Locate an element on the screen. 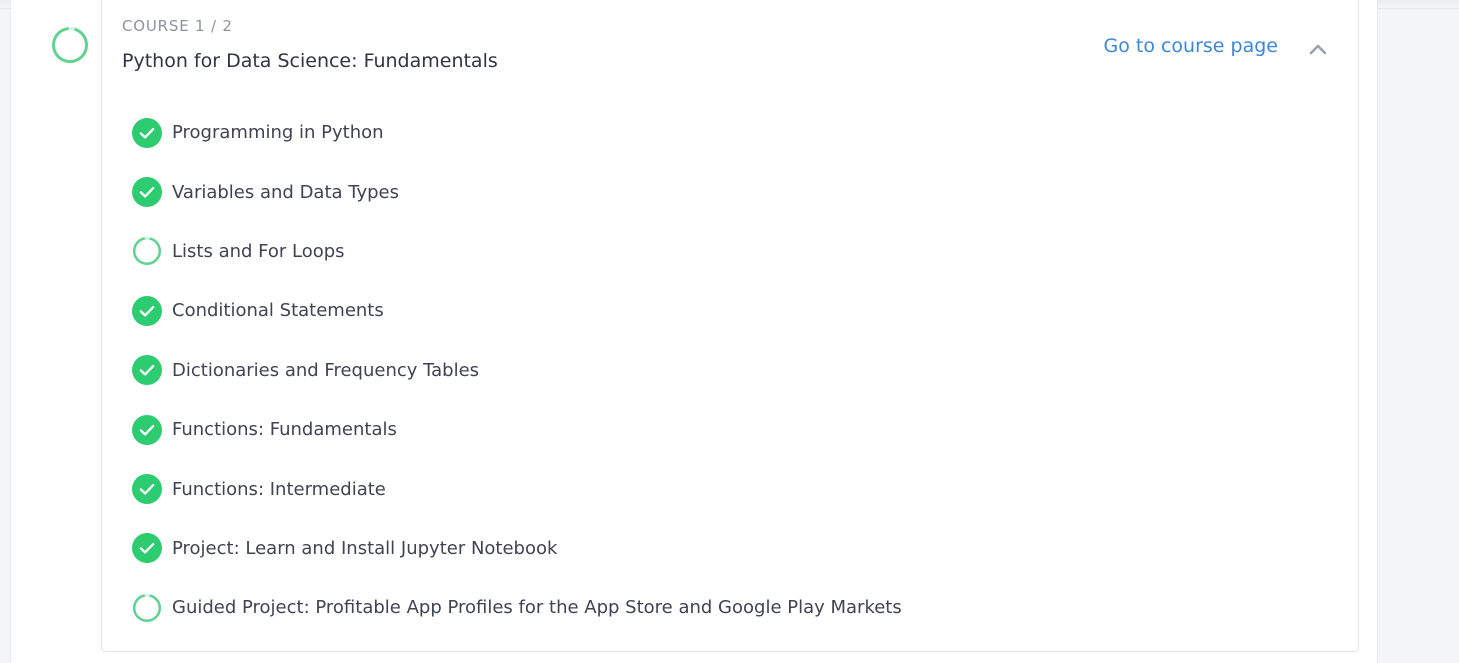  lesson-item: Conditional Statements is located at coordinates (517, 310).